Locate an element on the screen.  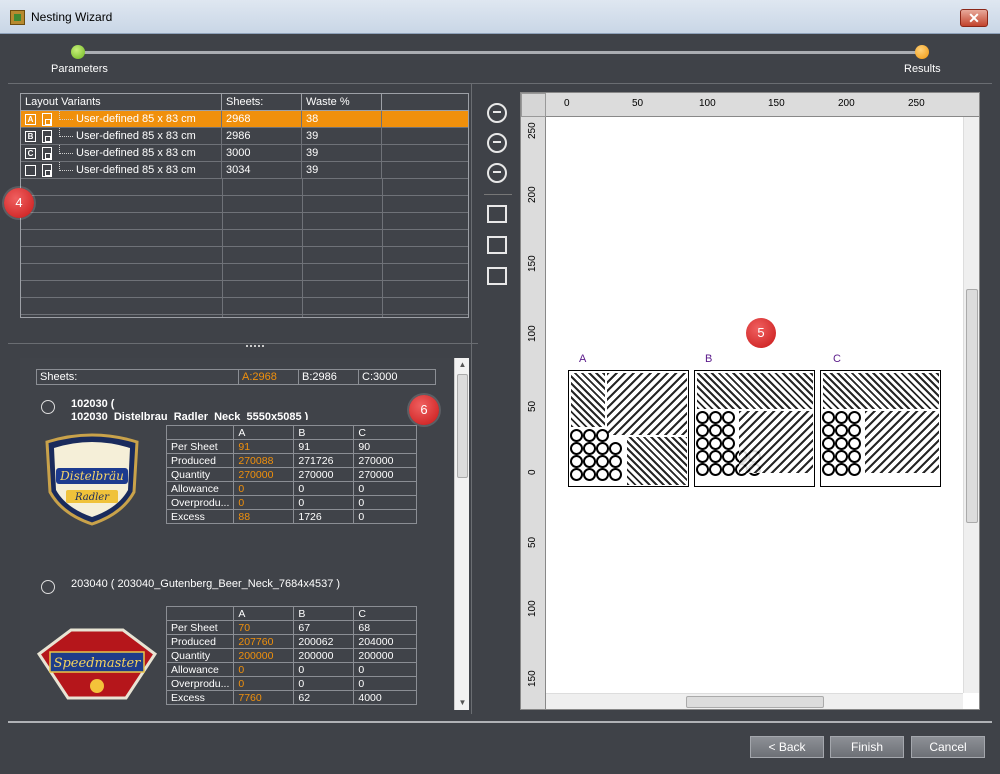
canvas-vertical-scrollbar is located at coordinates (971, 405).